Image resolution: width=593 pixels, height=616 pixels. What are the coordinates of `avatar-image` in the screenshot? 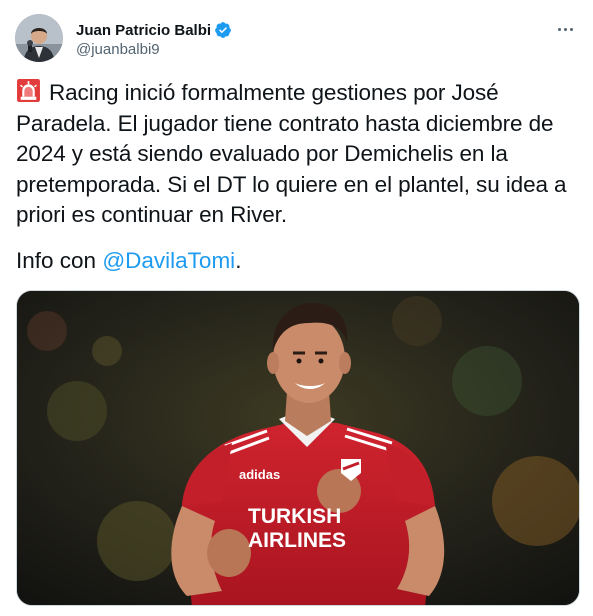 It's located at (39, 38).